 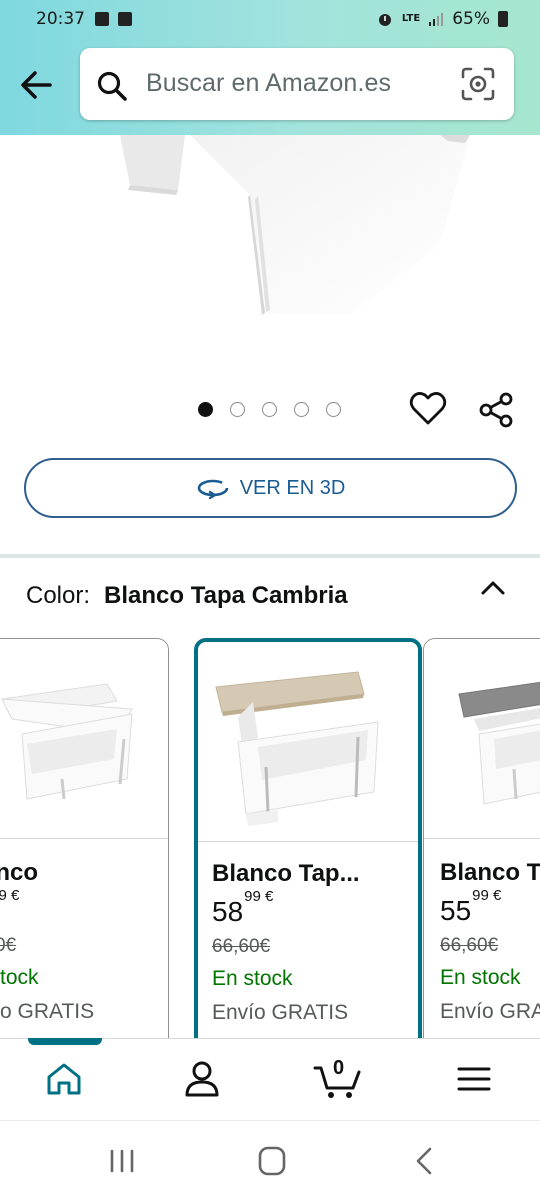 I want to click on status-bar: 20:37 LTE 65%, so click(x=270, y=20).